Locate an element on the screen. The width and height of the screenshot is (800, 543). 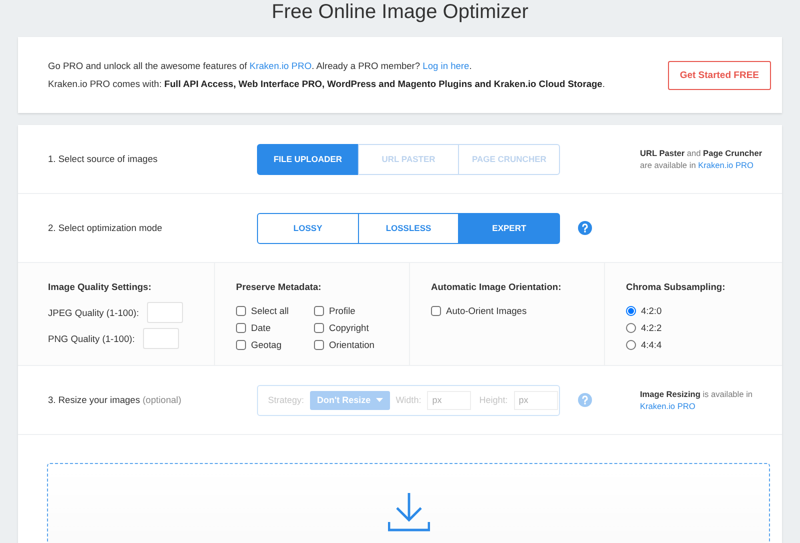
promo-features-text: Kraken.io PRO comes with: Full API Access, Web Interface PRO, WordPress and Magento Plugins and Kraken.io Cloud Storage. is located at coordinates (327, 84).